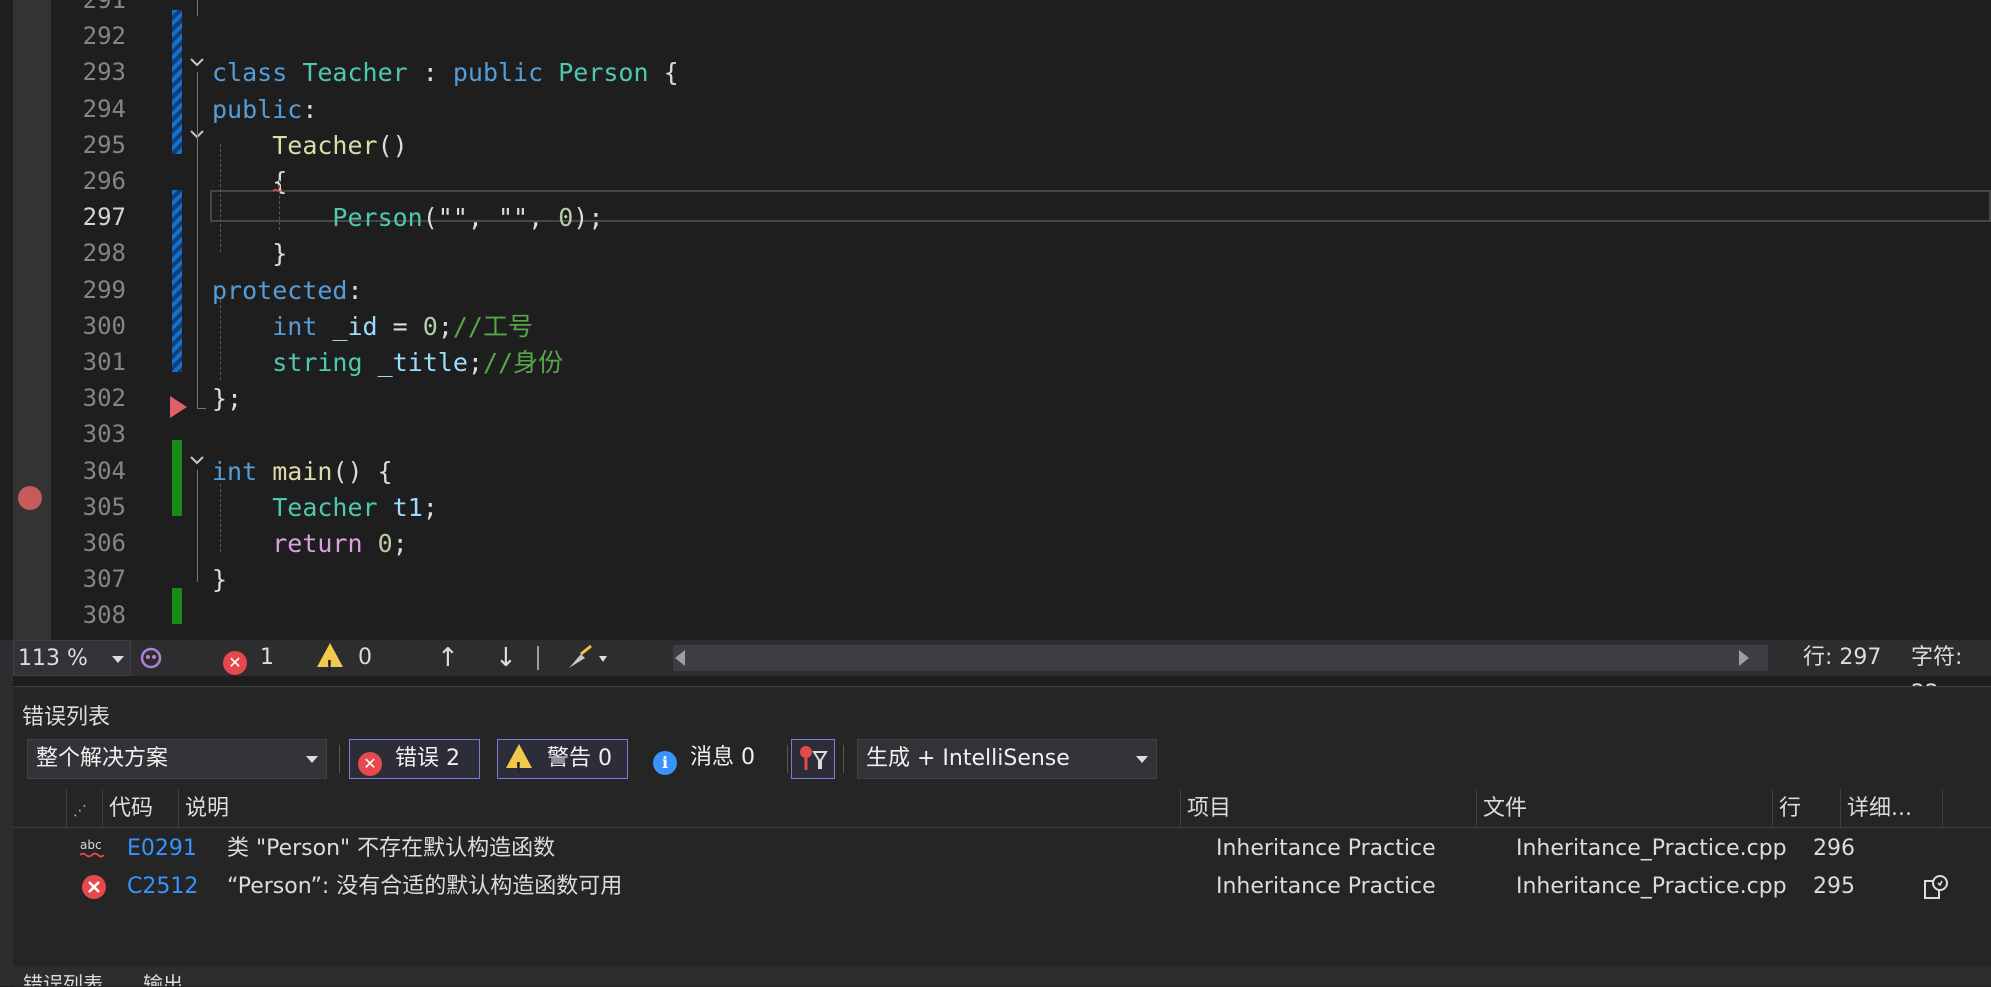  Describe the element at coordinates (85, 808) in the screenshot. I see `type-column-header: ⋰` at that location.